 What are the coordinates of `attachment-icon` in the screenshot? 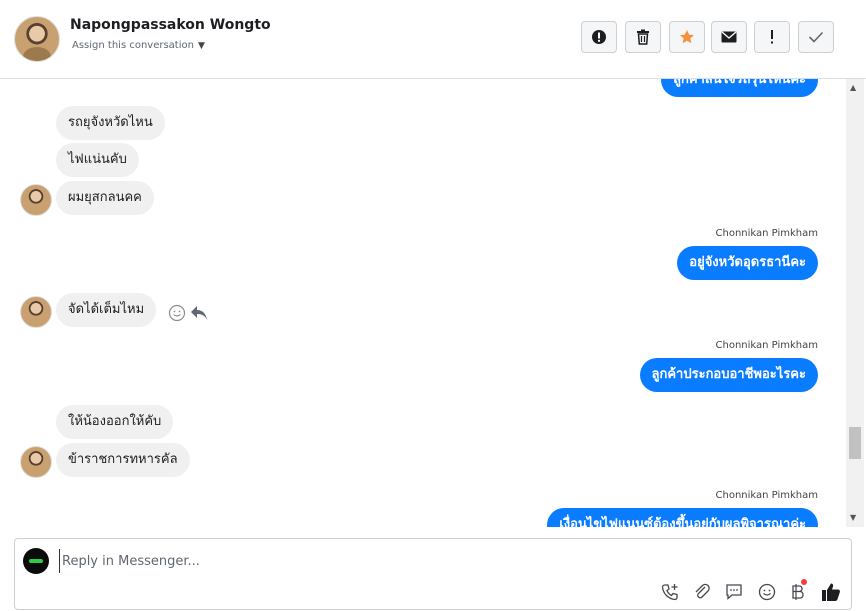 It's located at (702, 591).